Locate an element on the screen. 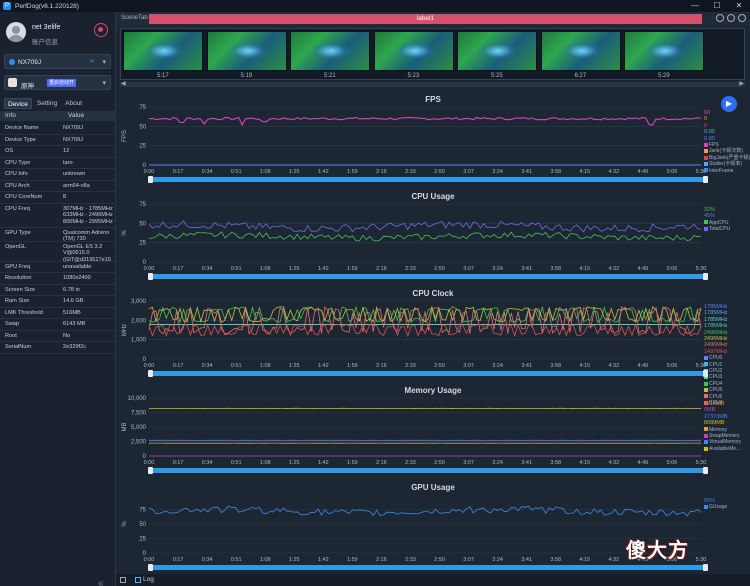 This screenshot has width=750, height=586. legend-label: Stutter(卡顿率) is located at coordinates (726, 164).